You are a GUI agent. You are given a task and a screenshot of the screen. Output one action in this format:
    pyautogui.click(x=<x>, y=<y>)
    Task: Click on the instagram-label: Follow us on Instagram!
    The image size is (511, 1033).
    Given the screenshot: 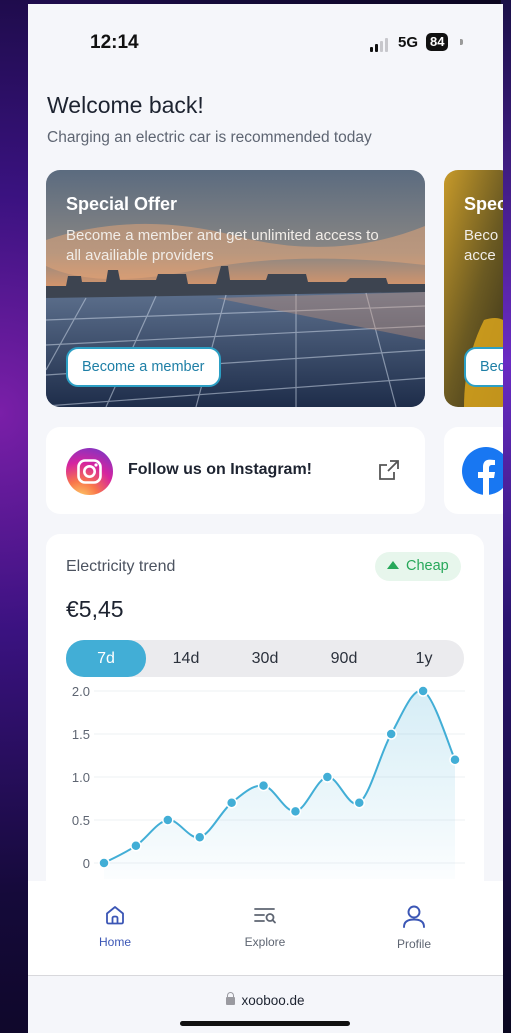 What is the action you would take?
    pyautogui.click(x=220, y=469)
    